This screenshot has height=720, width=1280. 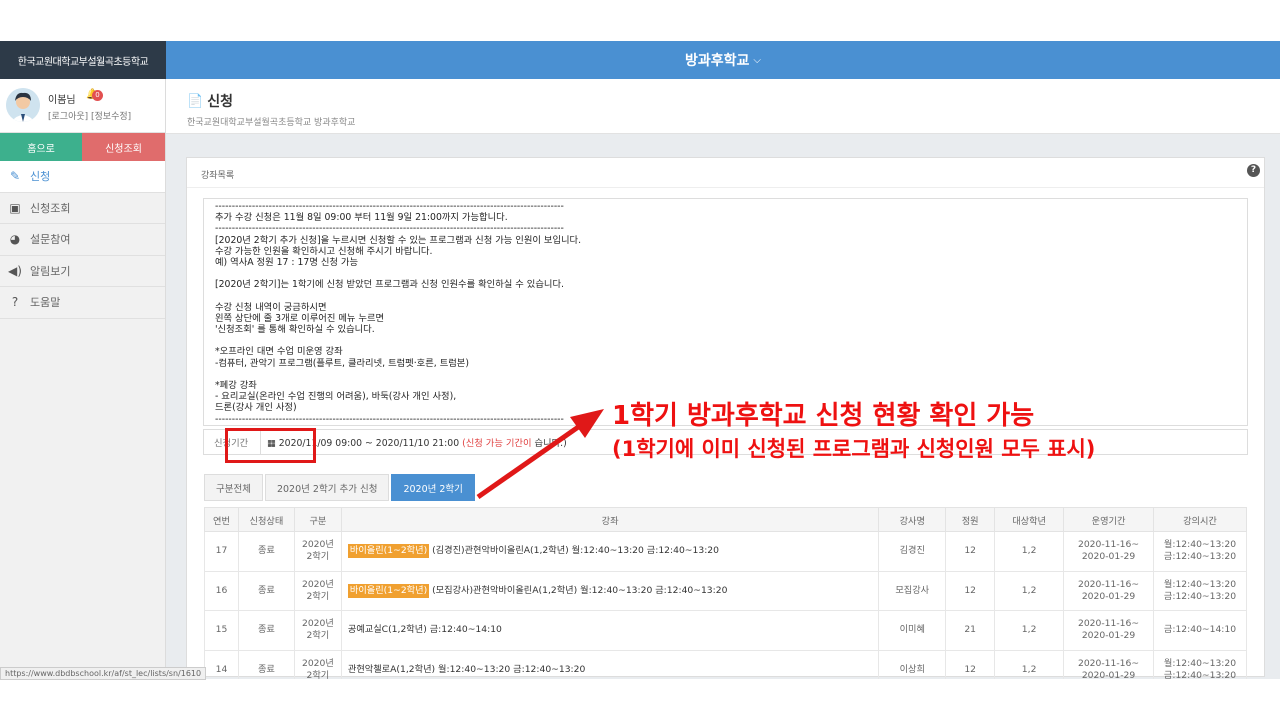 What do you see at coordinates (610, 519) in the screenshot?
I see `column-header: 강좌` at bounding box center [610, 519].